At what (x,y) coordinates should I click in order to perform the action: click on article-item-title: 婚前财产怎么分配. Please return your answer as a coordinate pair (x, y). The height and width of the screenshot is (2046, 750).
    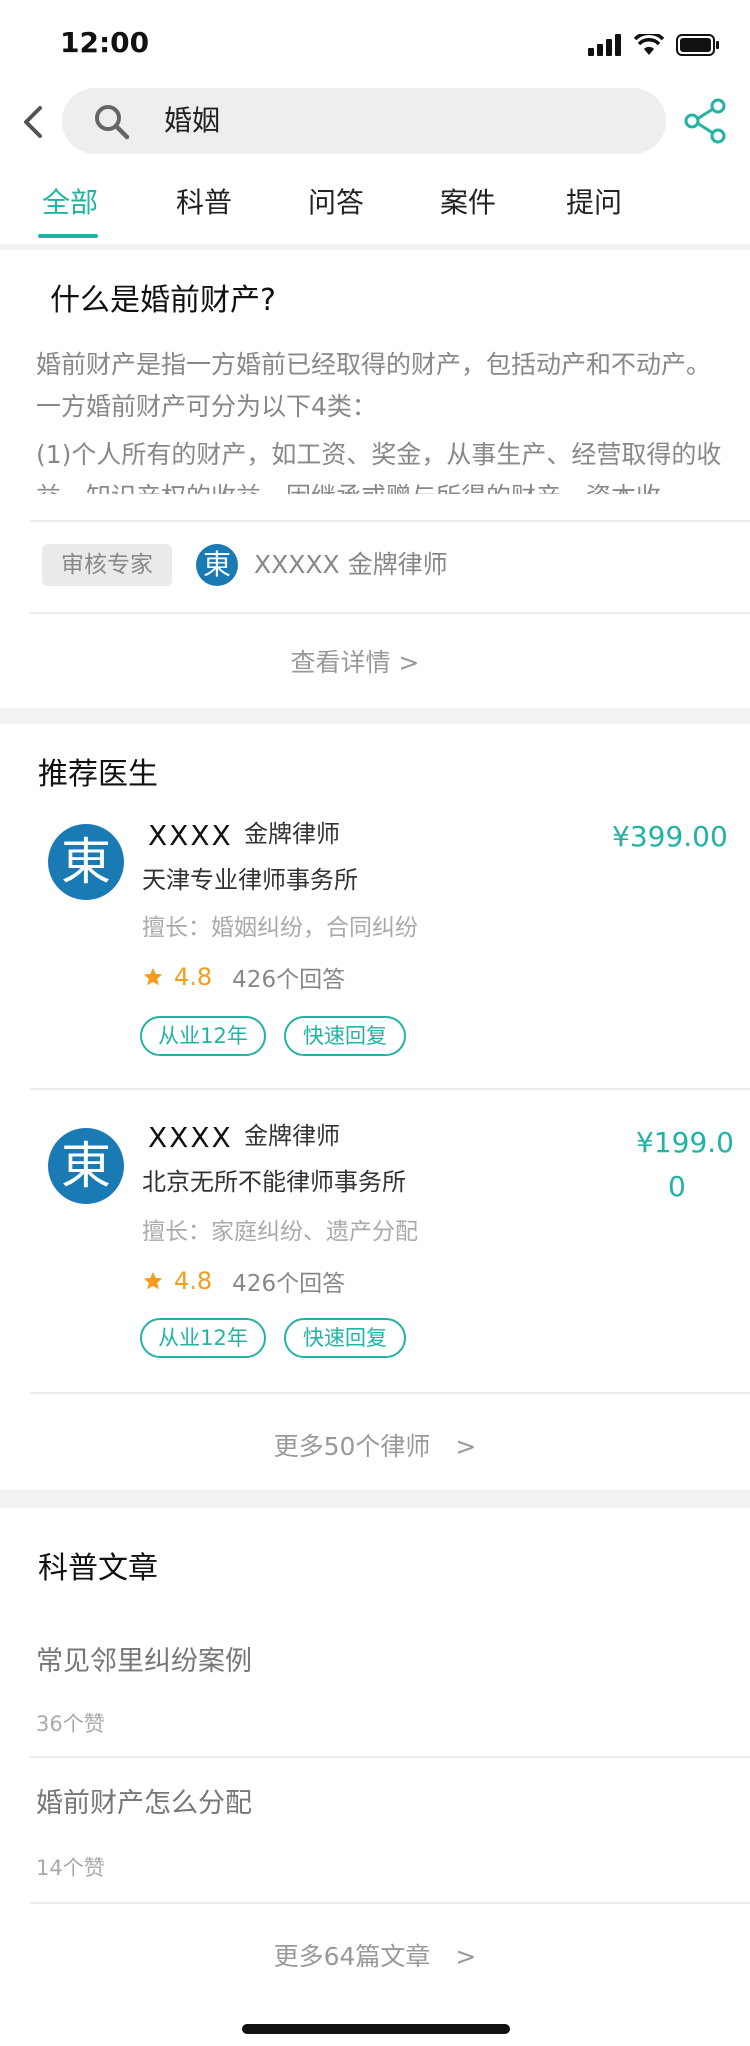
    Looking at the image, I should click on (144, 1804).